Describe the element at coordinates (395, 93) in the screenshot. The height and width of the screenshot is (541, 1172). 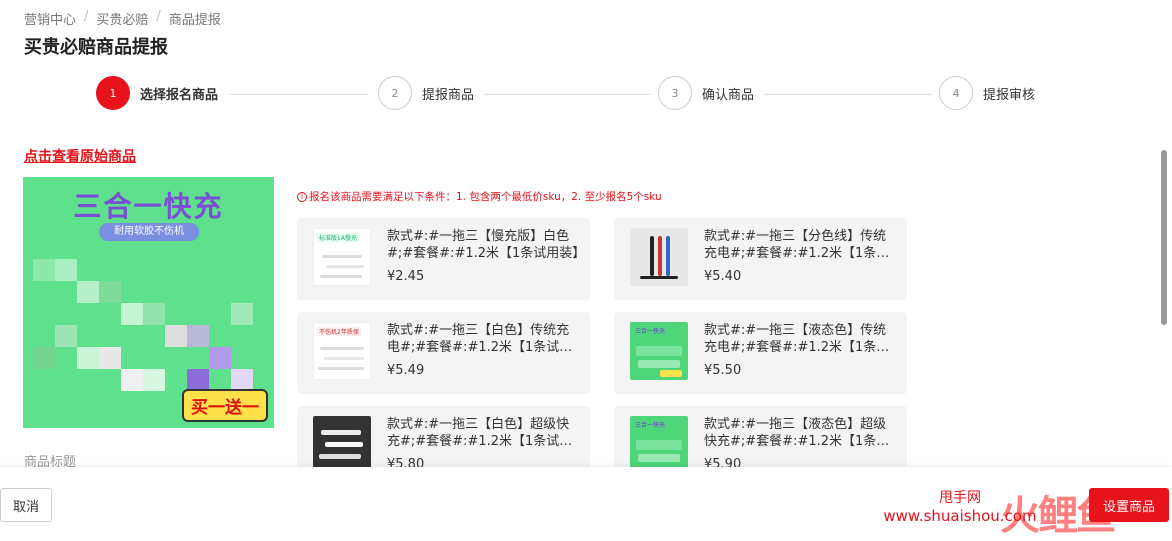
I see `step-number: 2` at that location.